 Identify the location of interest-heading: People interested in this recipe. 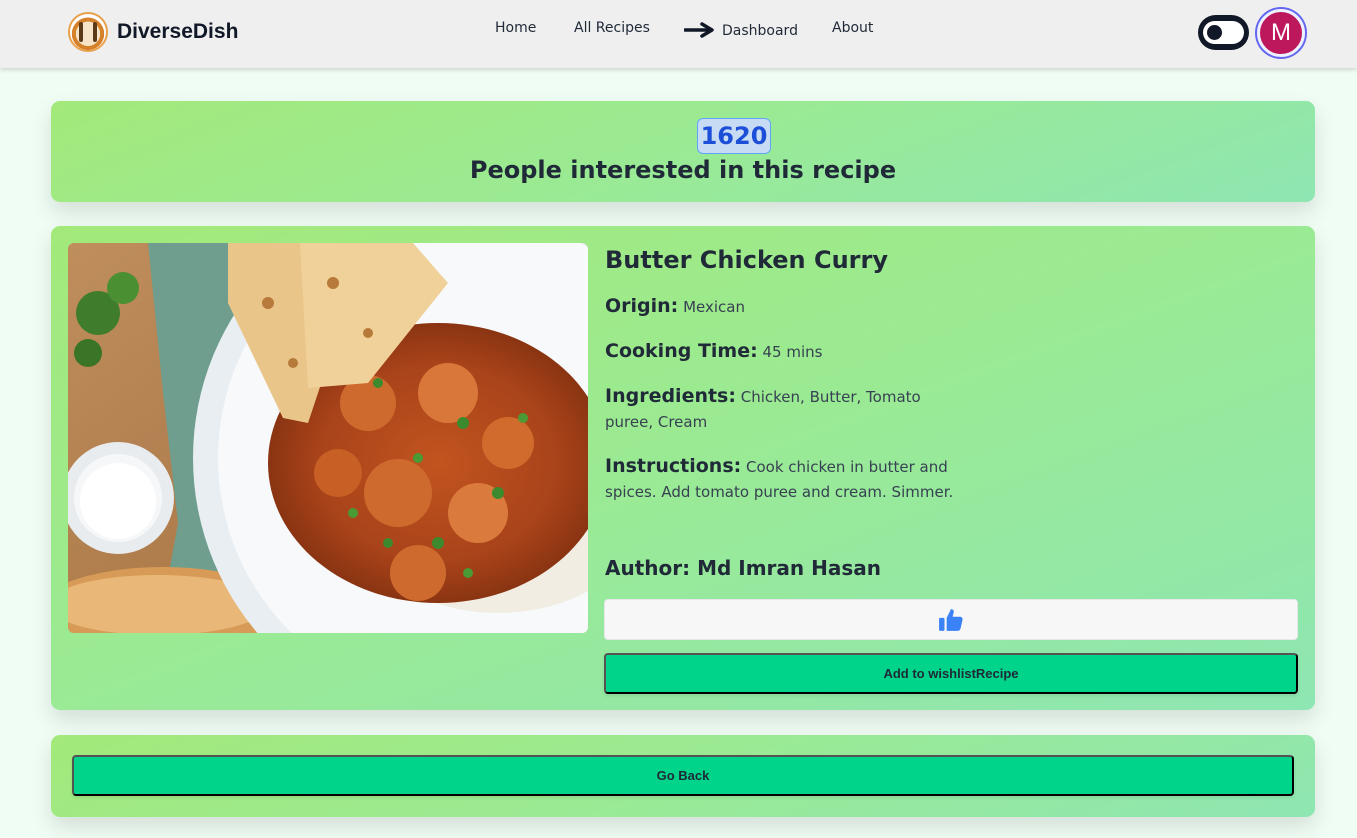
(683, 170).